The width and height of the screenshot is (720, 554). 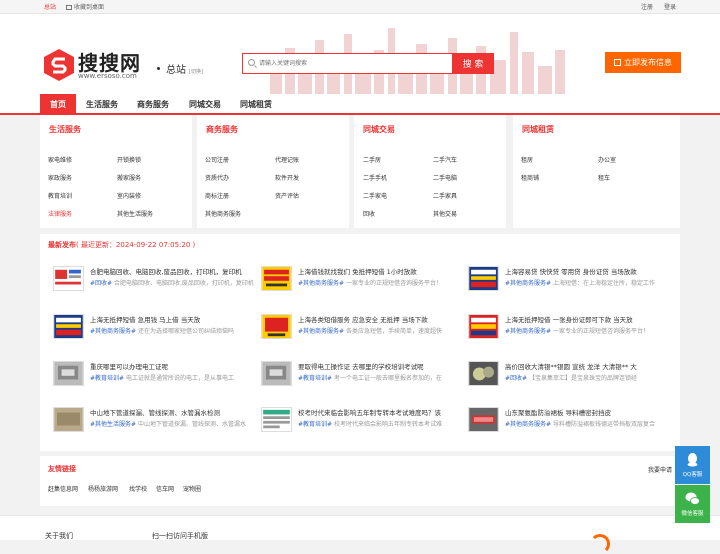 I want to click on category-title: 商务服务, so click(x=222, y=129).